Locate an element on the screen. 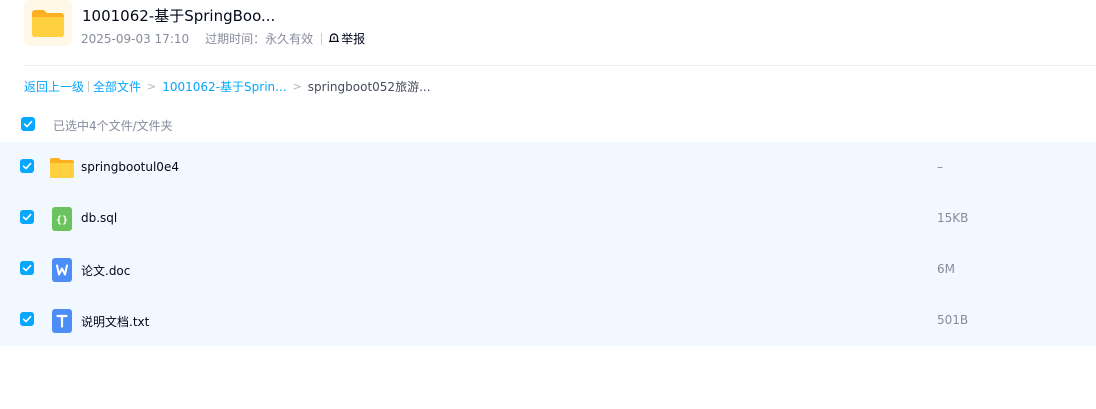 This screenshot has width=1096, height=409. text-file-icon is located at coordinates (62, 321).